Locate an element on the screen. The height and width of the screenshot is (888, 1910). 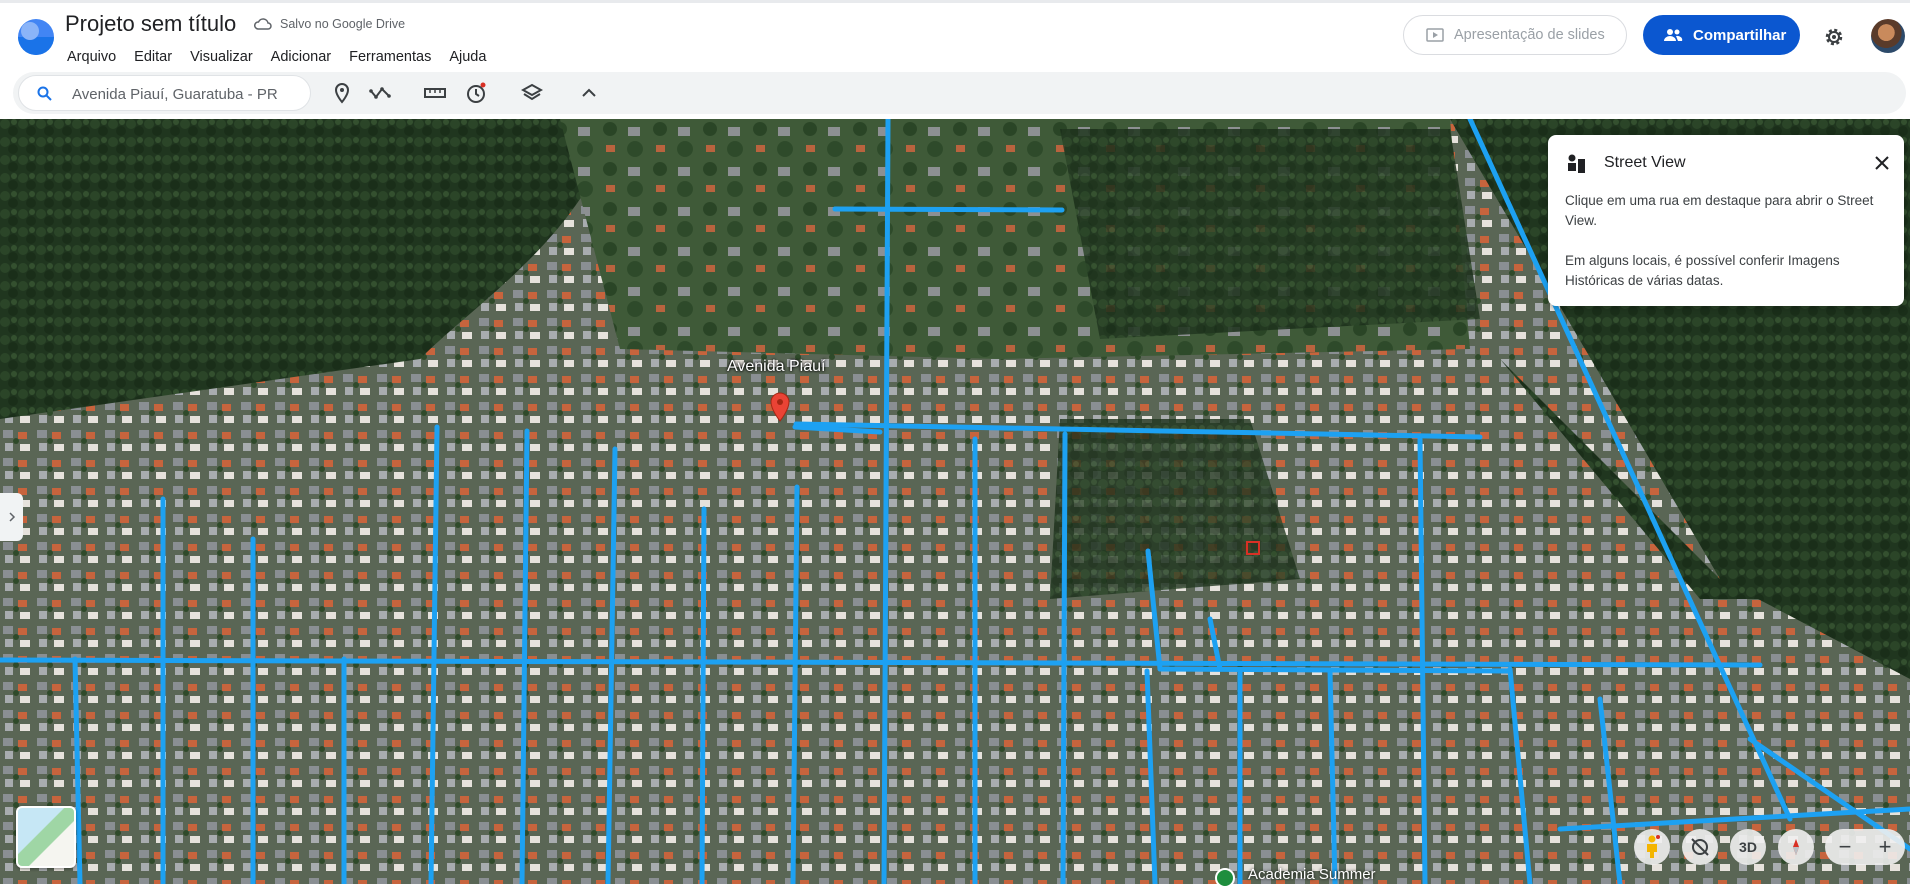
selected-marker is located at coordinates (1253, 548).